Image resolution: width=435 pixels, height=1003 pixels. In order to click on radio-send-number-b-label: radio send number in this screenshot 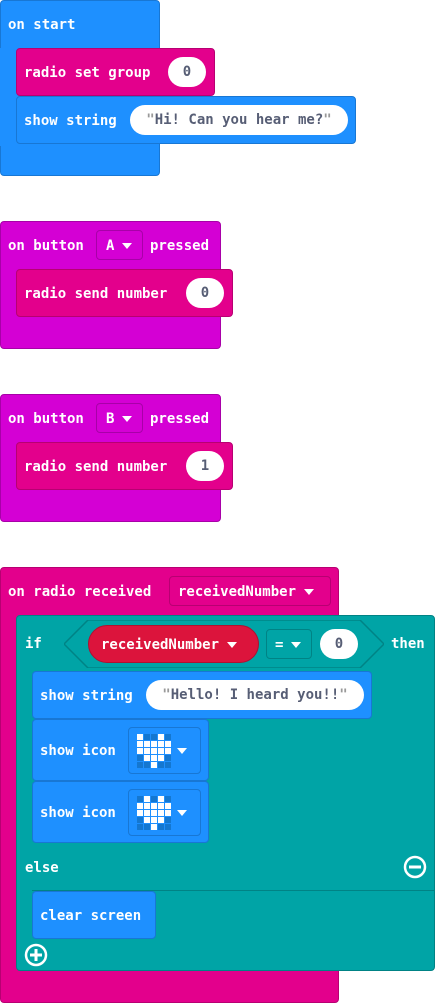, I will do `click(96, 467)`.